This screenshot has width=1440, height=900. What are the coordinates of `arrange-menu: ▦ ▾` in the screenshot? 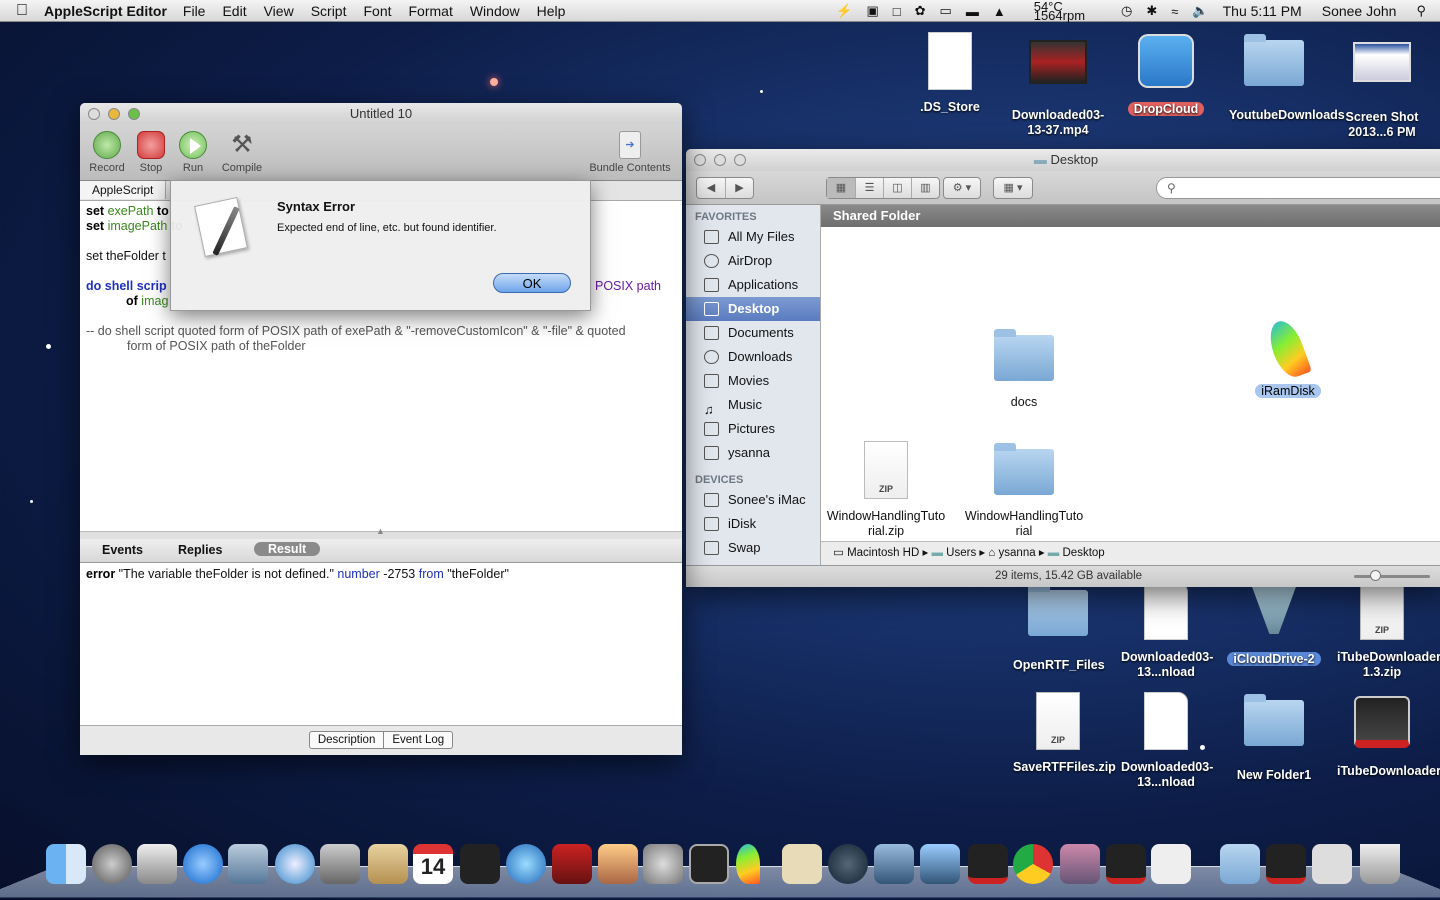 It's located at (1013, 188).